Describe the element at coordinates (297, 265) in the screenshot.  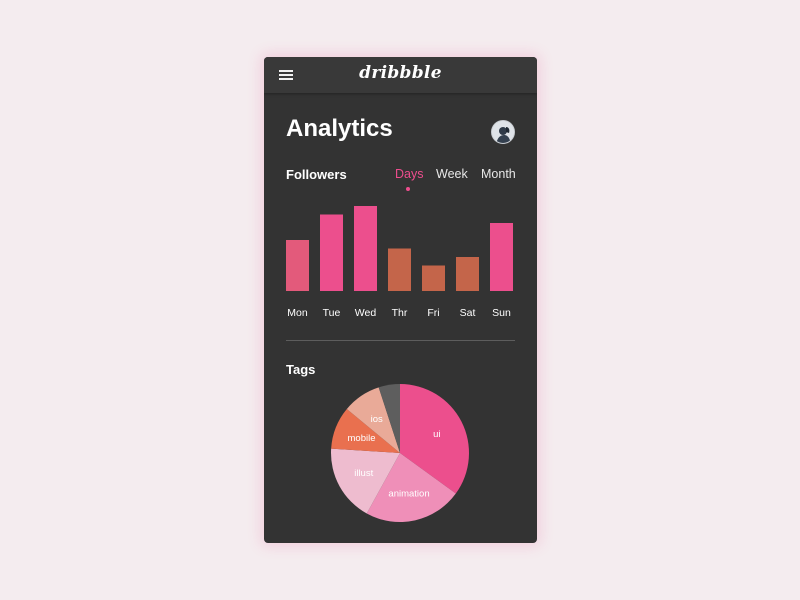
I see `bar-mon` at that location.